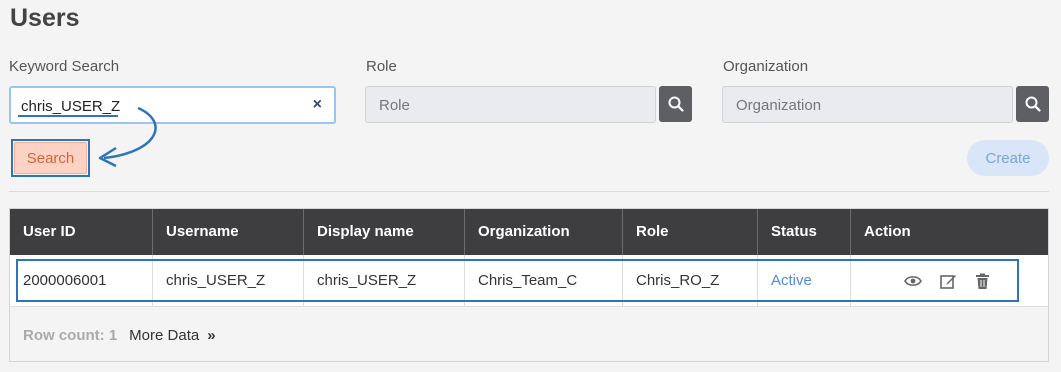 This screenshot has width=1061, height=372. Describe the element at coordinates (164, 335) in the screenshot. I see `more-data-label: More Data` at that location.